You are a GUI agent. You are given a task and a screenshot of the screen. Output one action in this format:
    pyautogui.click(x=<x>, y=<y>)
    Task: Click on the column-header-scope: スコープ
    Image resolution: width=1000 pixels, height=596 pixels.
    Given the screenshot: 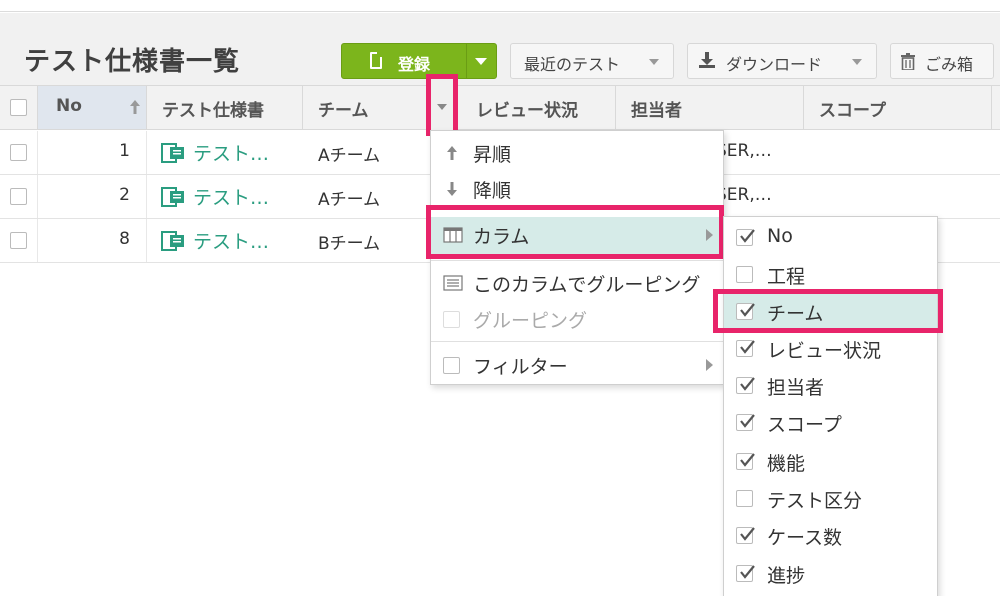 What is the action you would take?
    pyautogui.click(x=898, y=107)
    